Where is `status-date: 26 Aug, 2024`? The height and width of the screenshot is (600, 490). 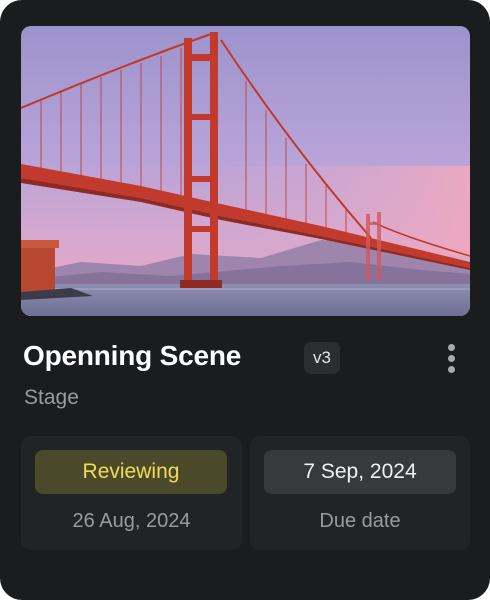 status-date: 26 Aug, 2024 is located at coordinates (131, 521).